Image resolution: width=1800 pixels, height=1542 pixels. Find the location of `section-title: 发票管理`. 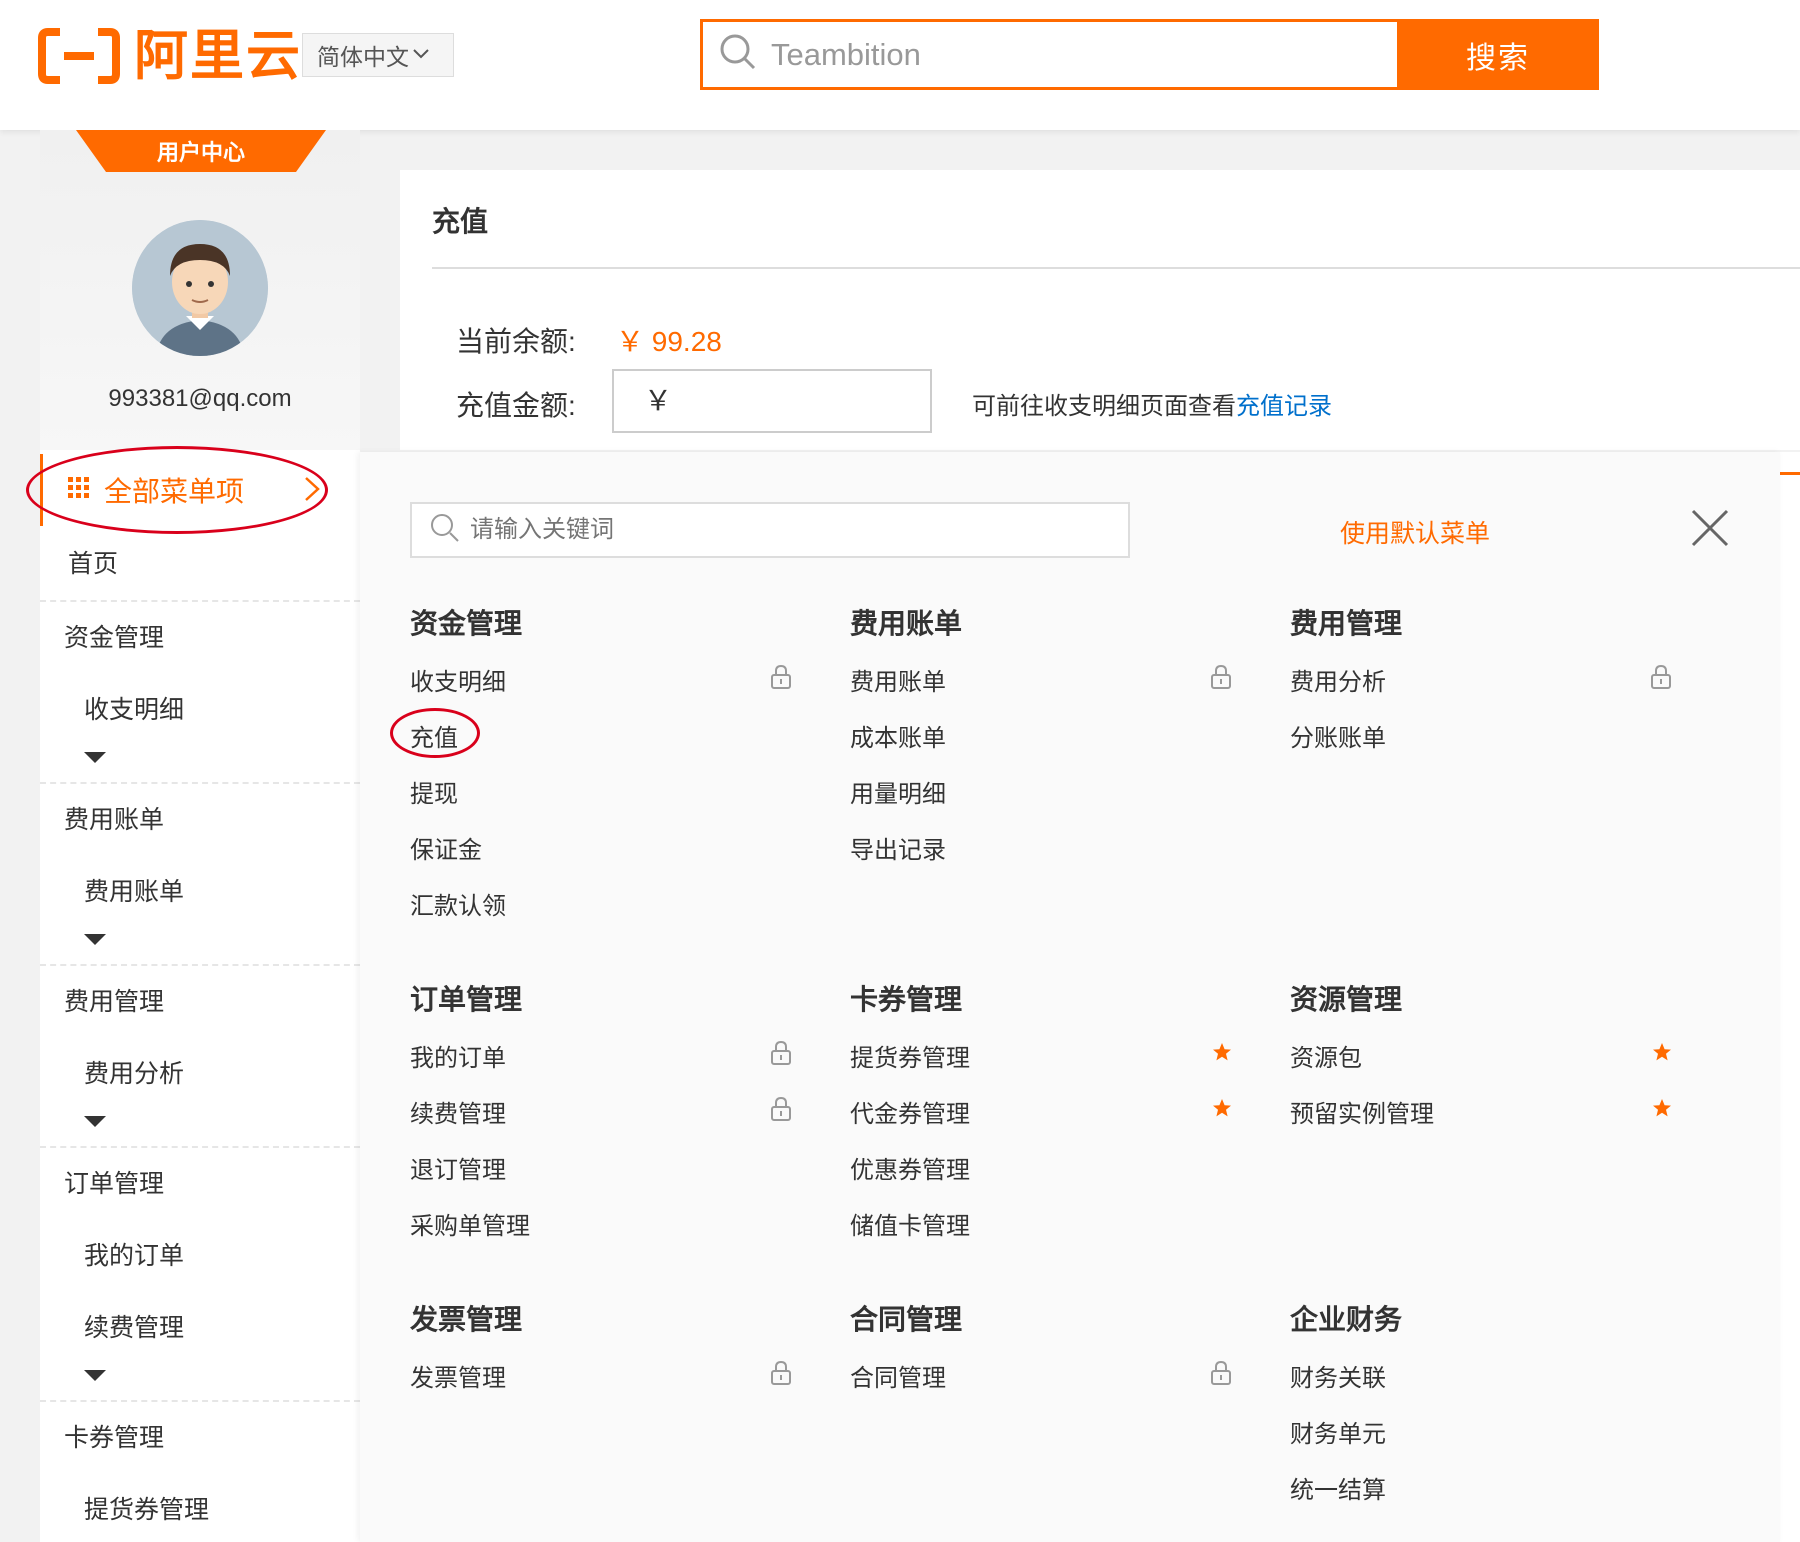

section-title: 发票管理 is located at coordinates (466, 1319).